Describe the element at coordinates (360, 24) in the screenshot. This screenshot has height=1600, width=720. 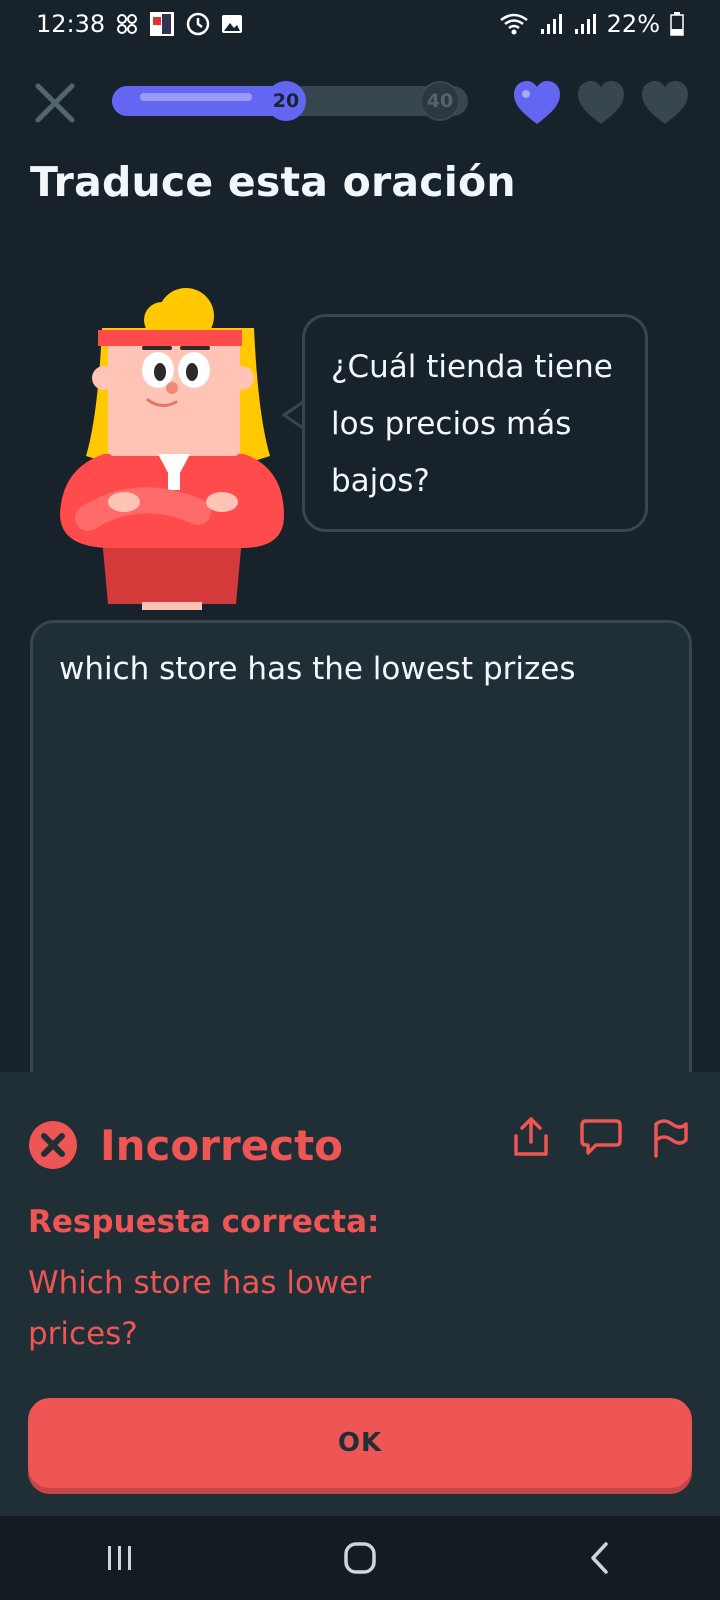
I see `status-bar: 12:38 22%` at that location.